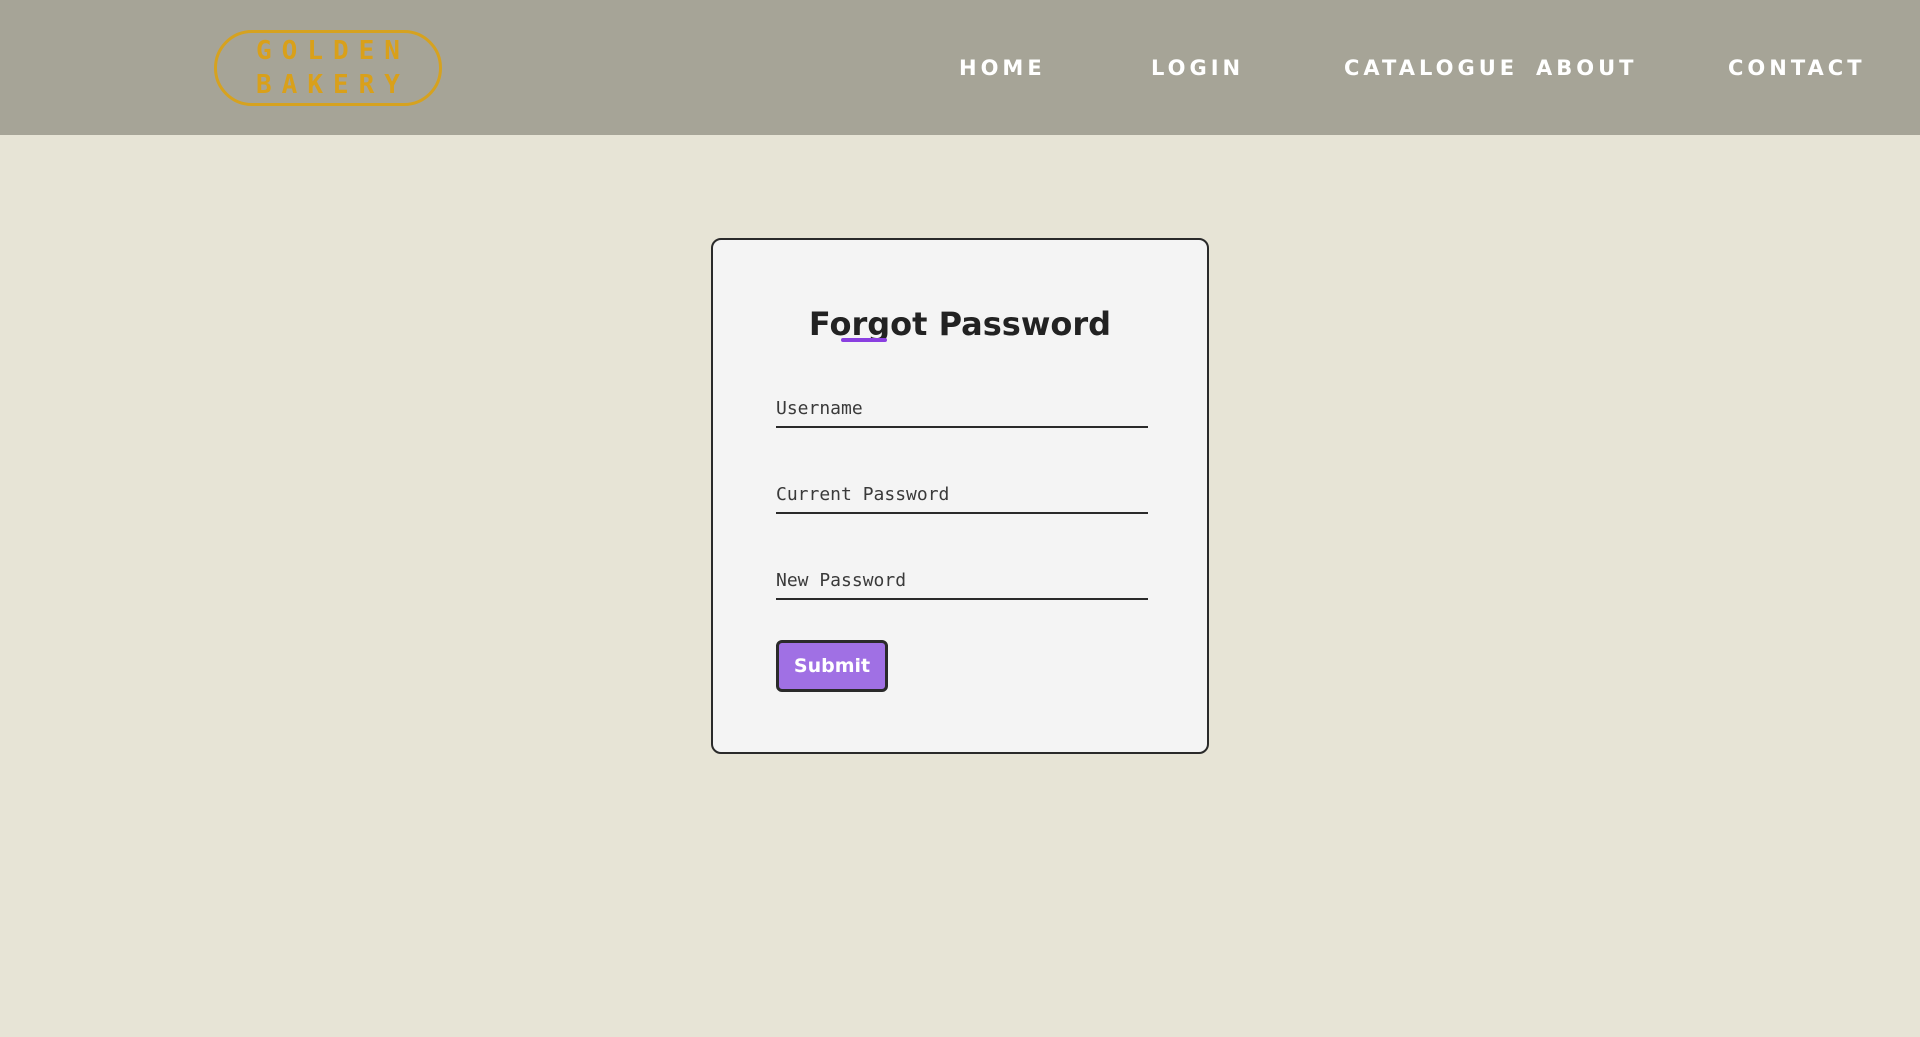 The height and width of the screenshot is (1037, 1920). I want to click on username-field, so click(962, 405).